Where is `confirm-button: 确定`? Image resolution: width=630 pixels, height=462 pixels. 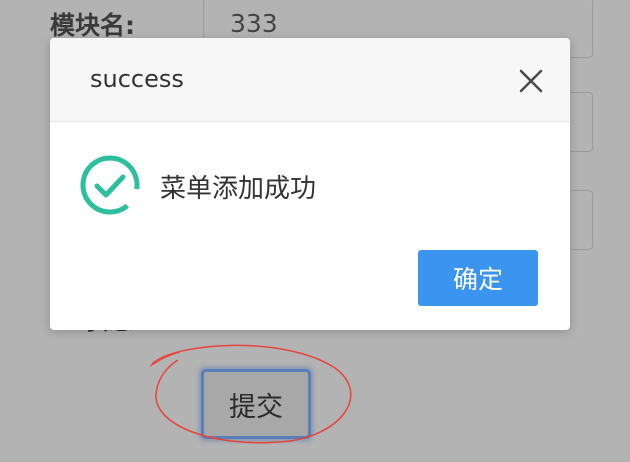
confirm-button: 确定 is located at coordinates (478, 278).